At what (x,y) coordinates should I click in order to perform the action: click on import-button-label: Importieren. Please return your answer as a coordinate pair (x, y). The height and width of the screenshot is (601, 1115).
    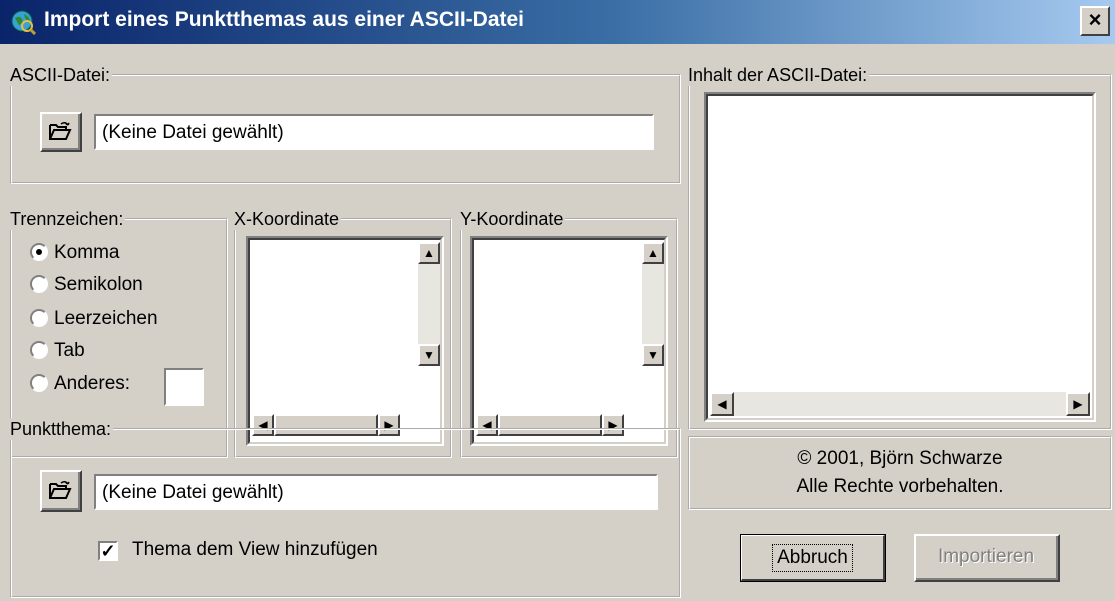
    Looking at the image, I should click on (986, 556).